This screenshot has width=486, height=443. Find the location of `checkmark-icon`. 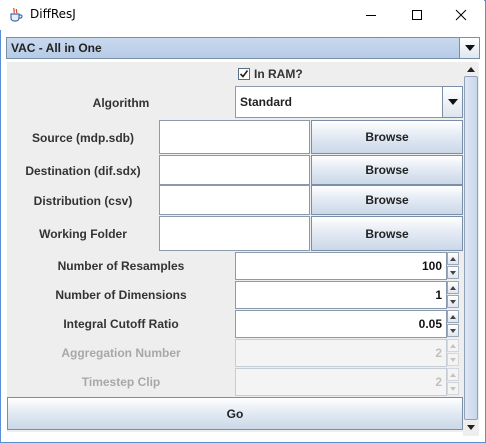

checkmark-icon is located at coordinates (244, 74).